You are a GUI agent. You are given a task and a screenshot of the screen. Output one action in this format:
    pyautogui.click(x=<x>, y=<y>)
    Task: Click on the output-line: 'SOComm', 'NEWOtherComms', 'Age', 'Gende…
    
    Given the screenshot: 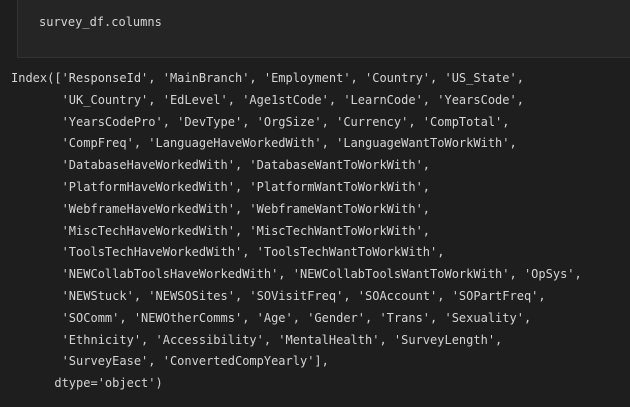 What is the action you would take?
    pyautogui.click(x=271, y=317)
    